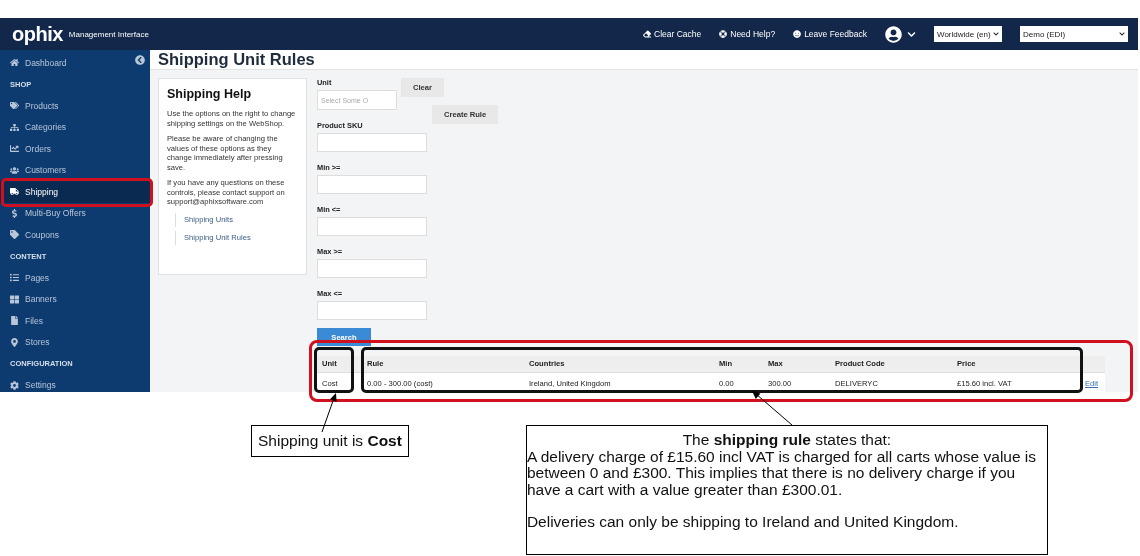  I want to click on select-field: Demo (EDI), so click(1074, 34).